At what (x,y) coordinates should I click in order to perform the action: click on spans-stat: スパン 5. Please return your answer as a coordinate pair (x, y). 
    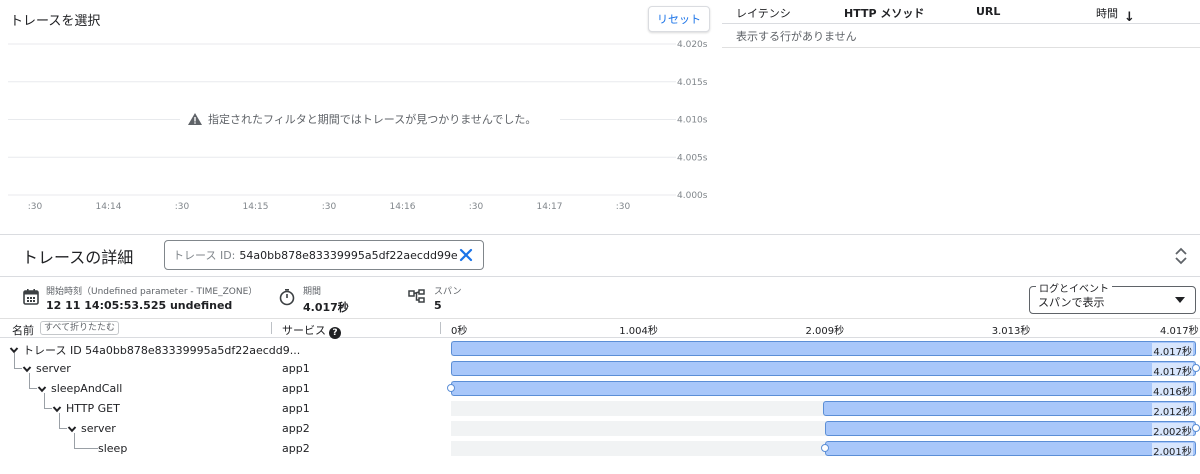
    Looking at the image, I should click on (447, 298).